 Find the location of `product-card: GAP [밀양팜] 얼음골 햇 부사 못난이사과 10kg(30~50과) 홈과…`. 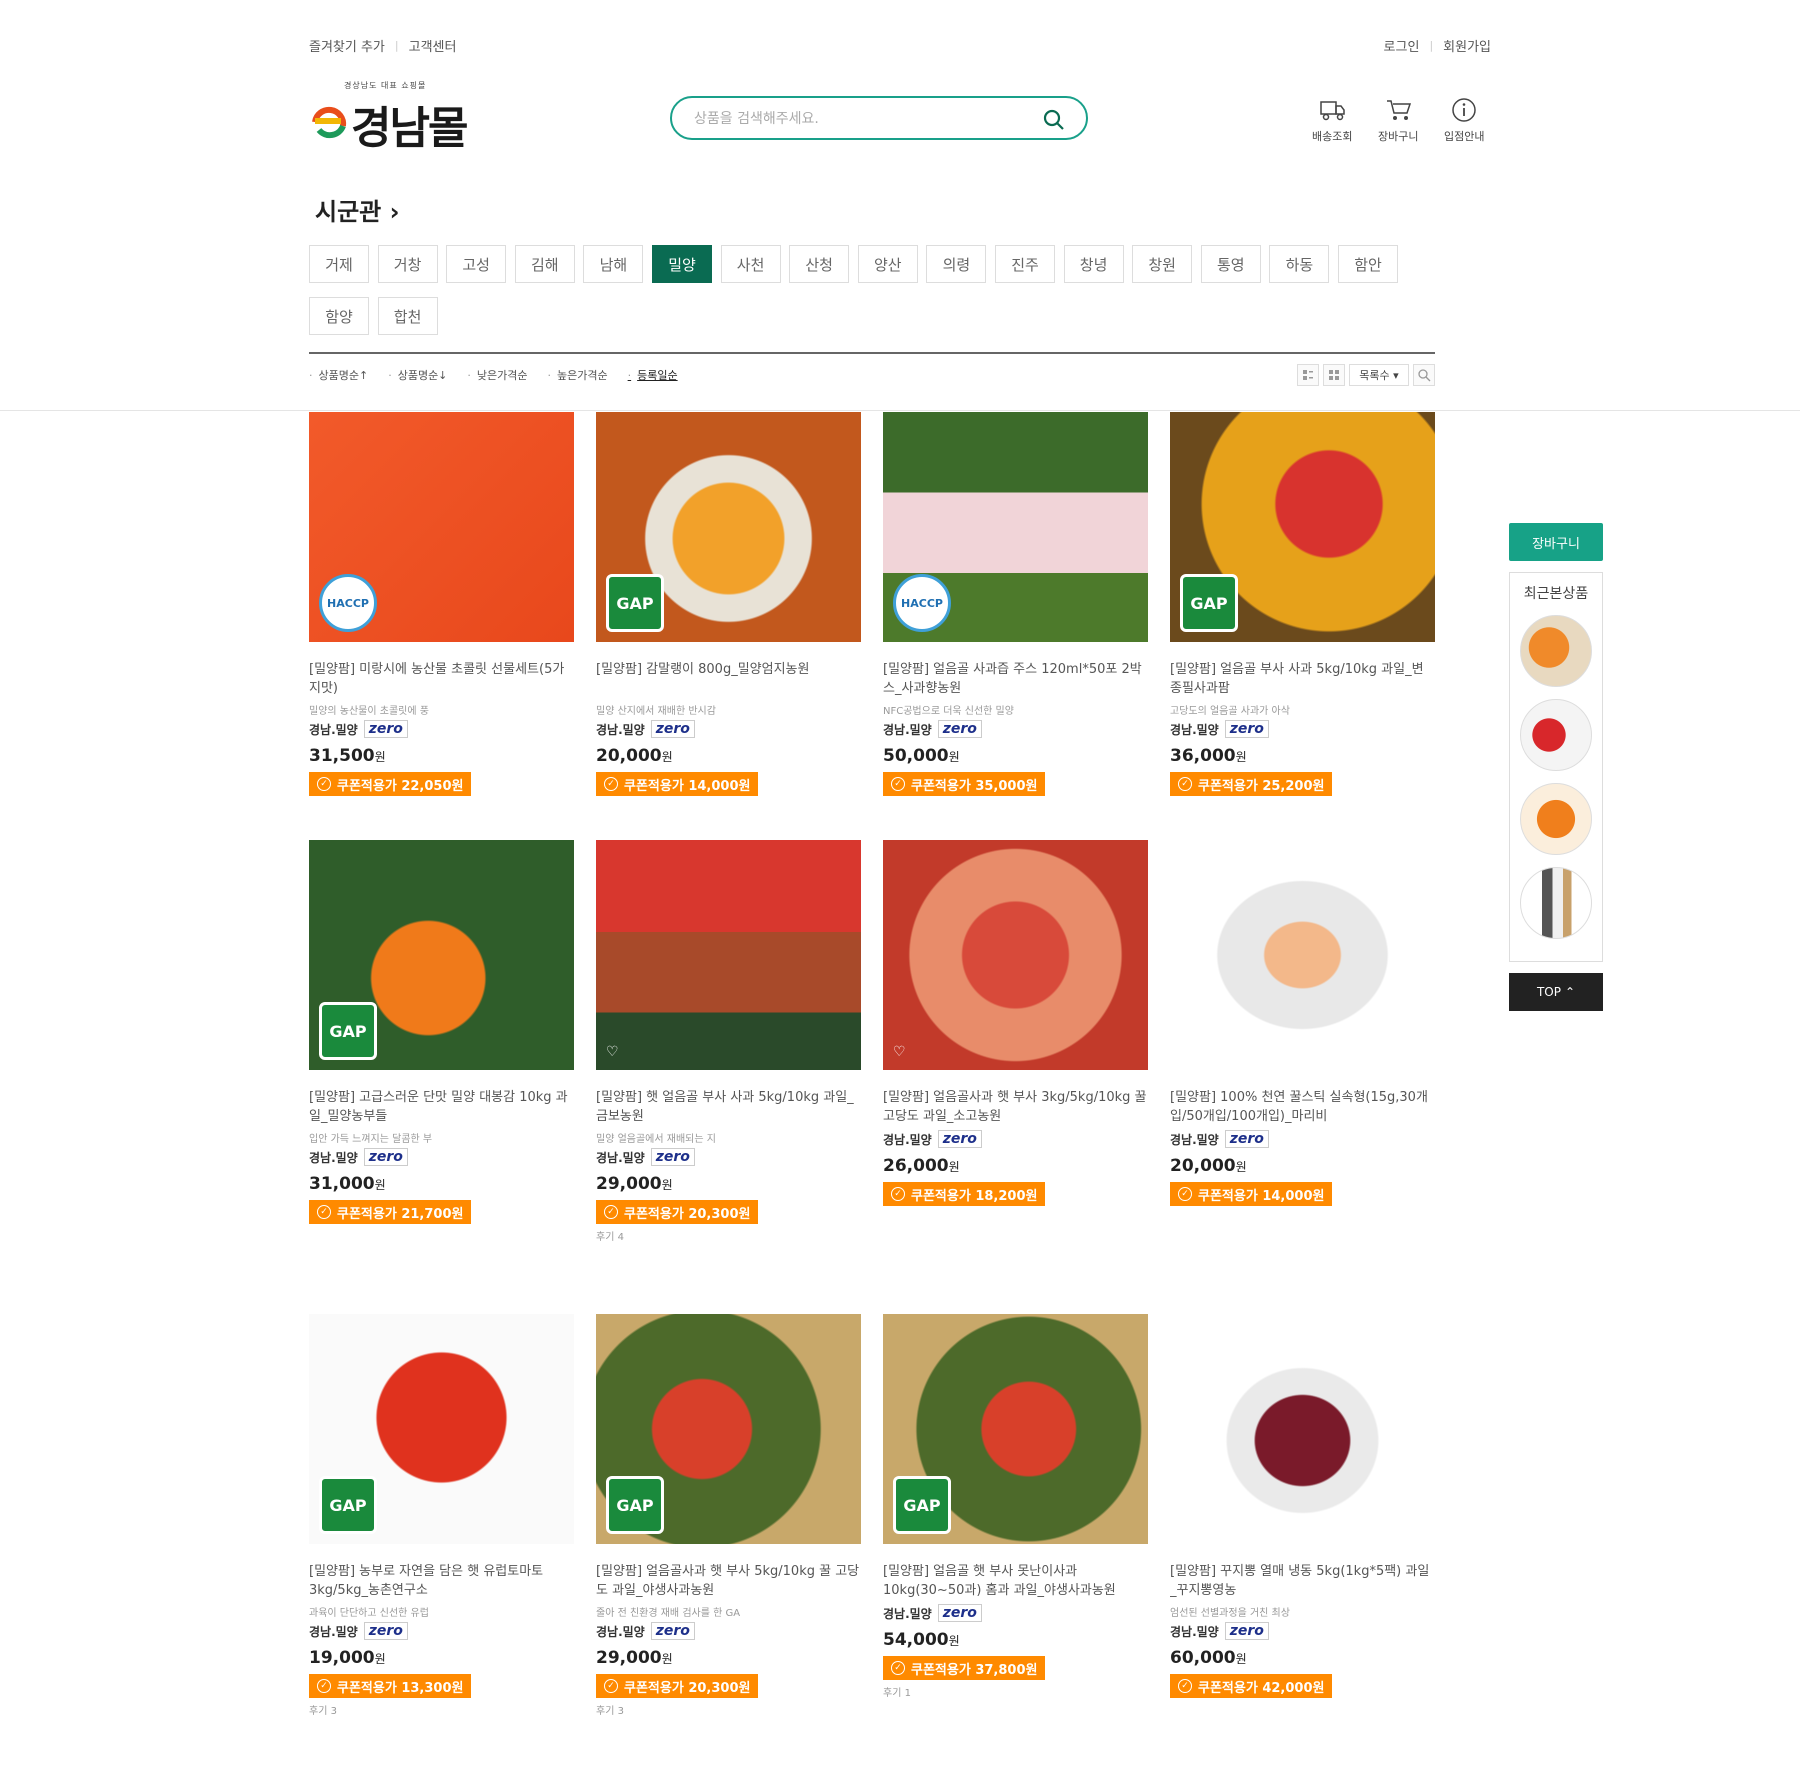

product-card: GAP [밀양팜] 얼음골 햇 부사 못난이사과 10kg(30~50과) 홈과… is located at coordinates (1015, 1506).